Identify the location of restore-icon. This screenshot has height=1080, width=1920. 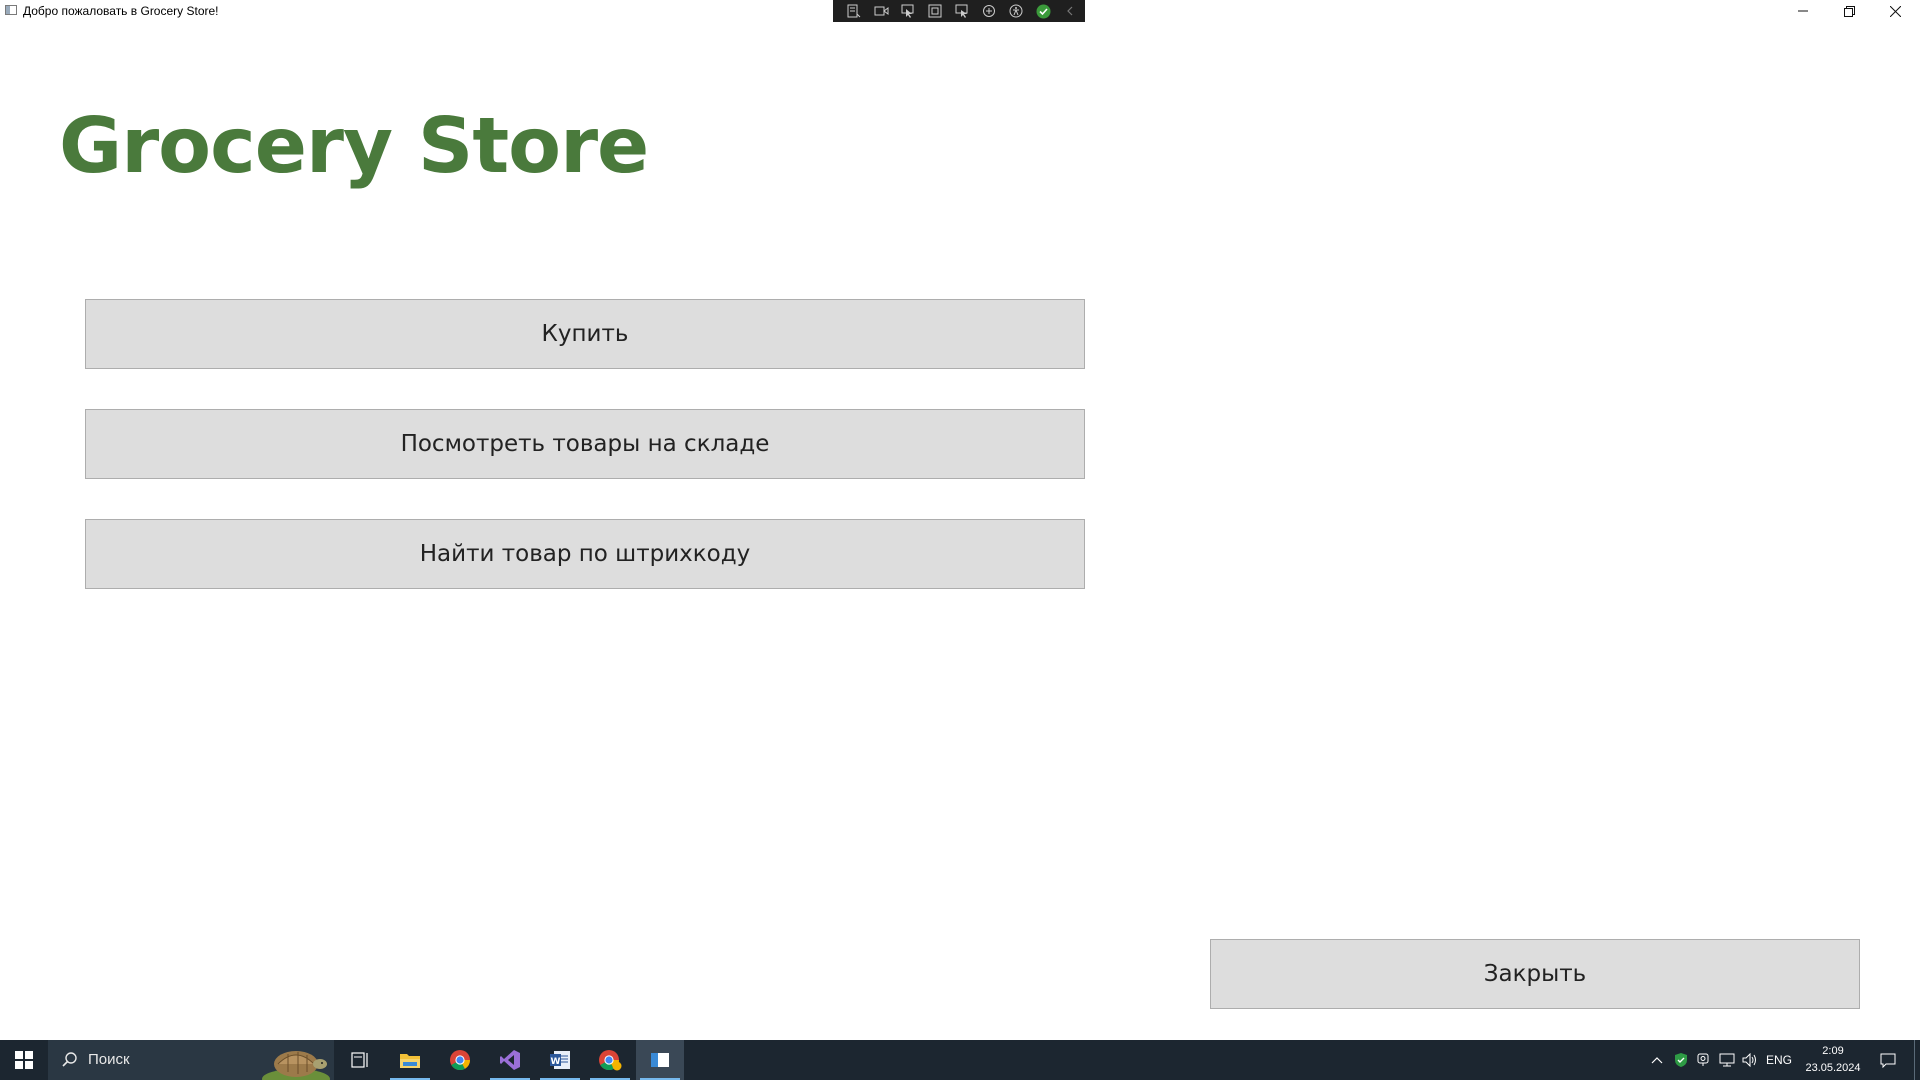
(1849, 11).